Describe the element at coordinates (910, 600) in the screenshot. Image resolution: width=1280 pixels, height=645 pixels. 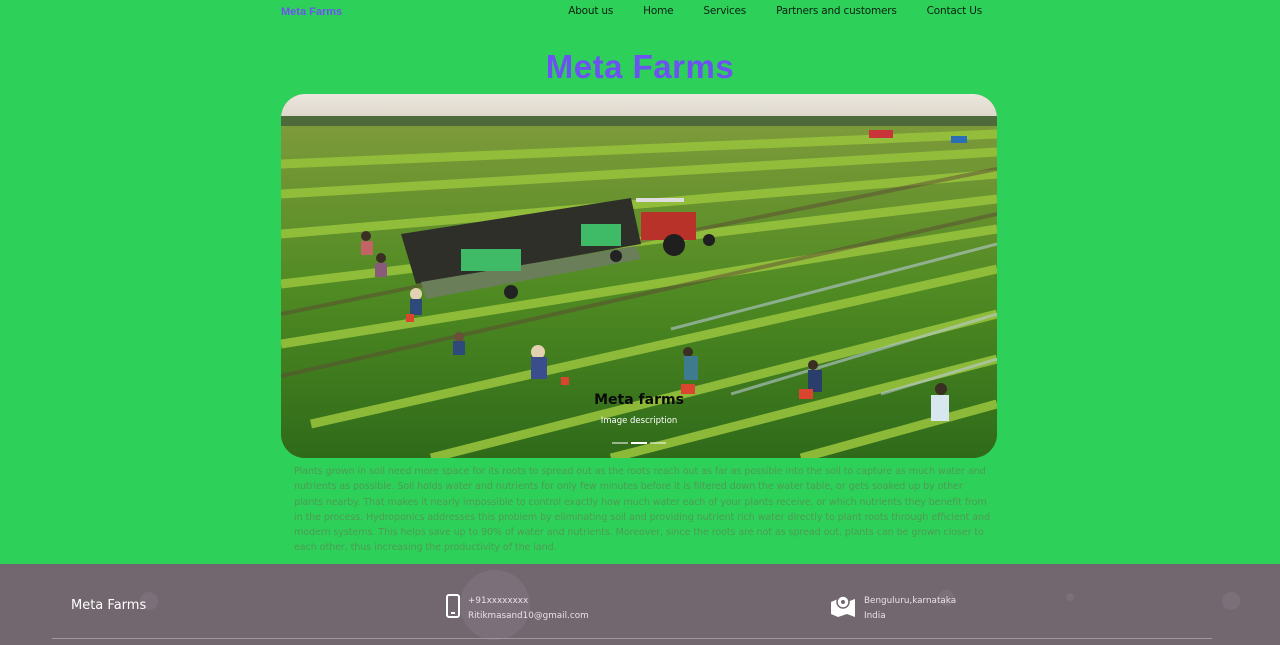
I see `footer-city: Benguluru,karnataka` at that location.